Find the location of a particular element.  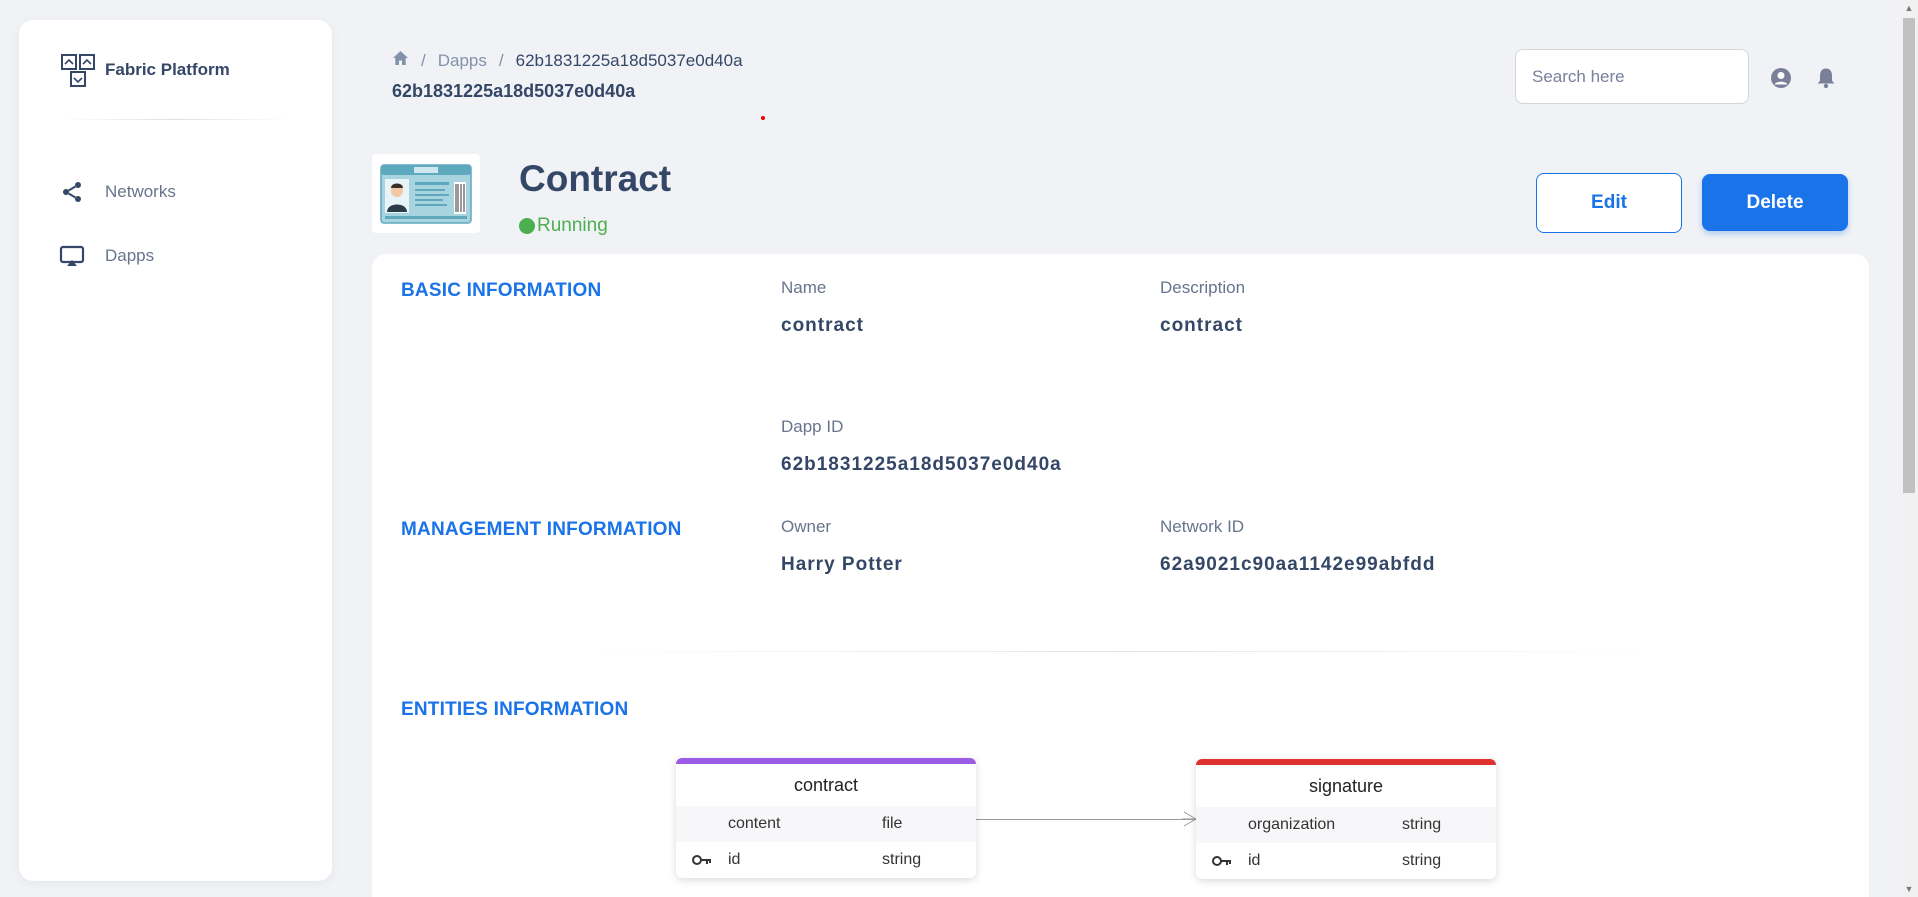

entities-information-title: ENTITIES INFORMATION is located at coordinates (515, 709).